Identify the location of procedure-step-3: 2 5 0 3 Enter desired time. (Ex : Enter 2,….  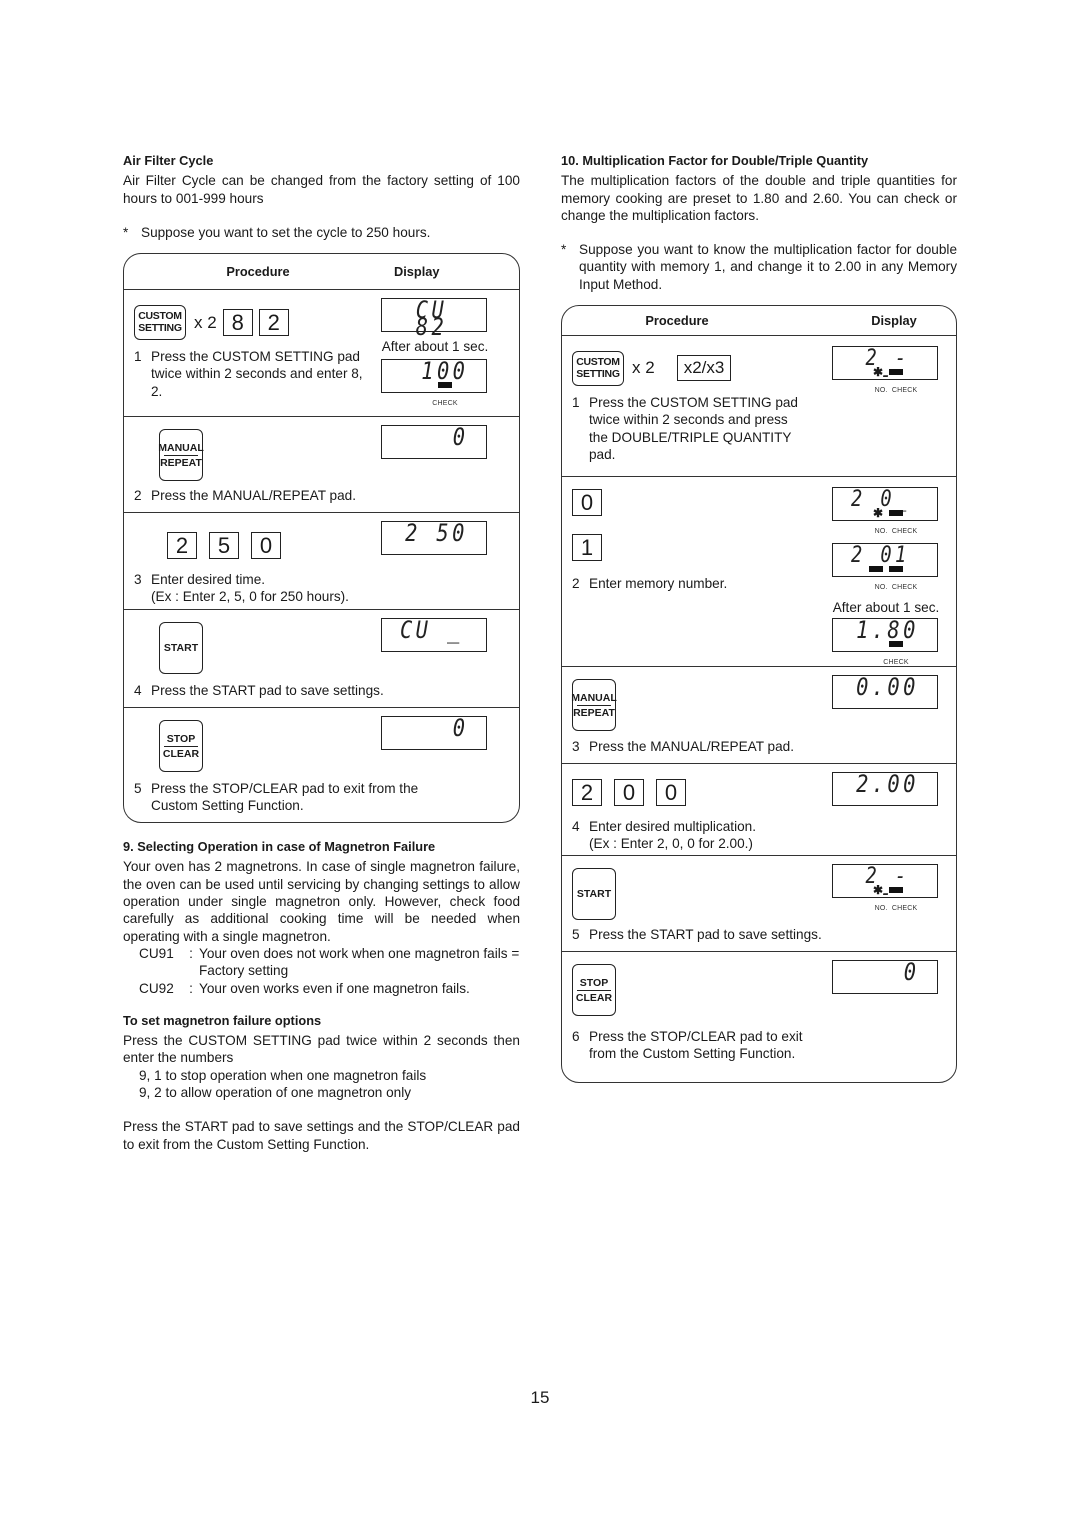
(321, 562).